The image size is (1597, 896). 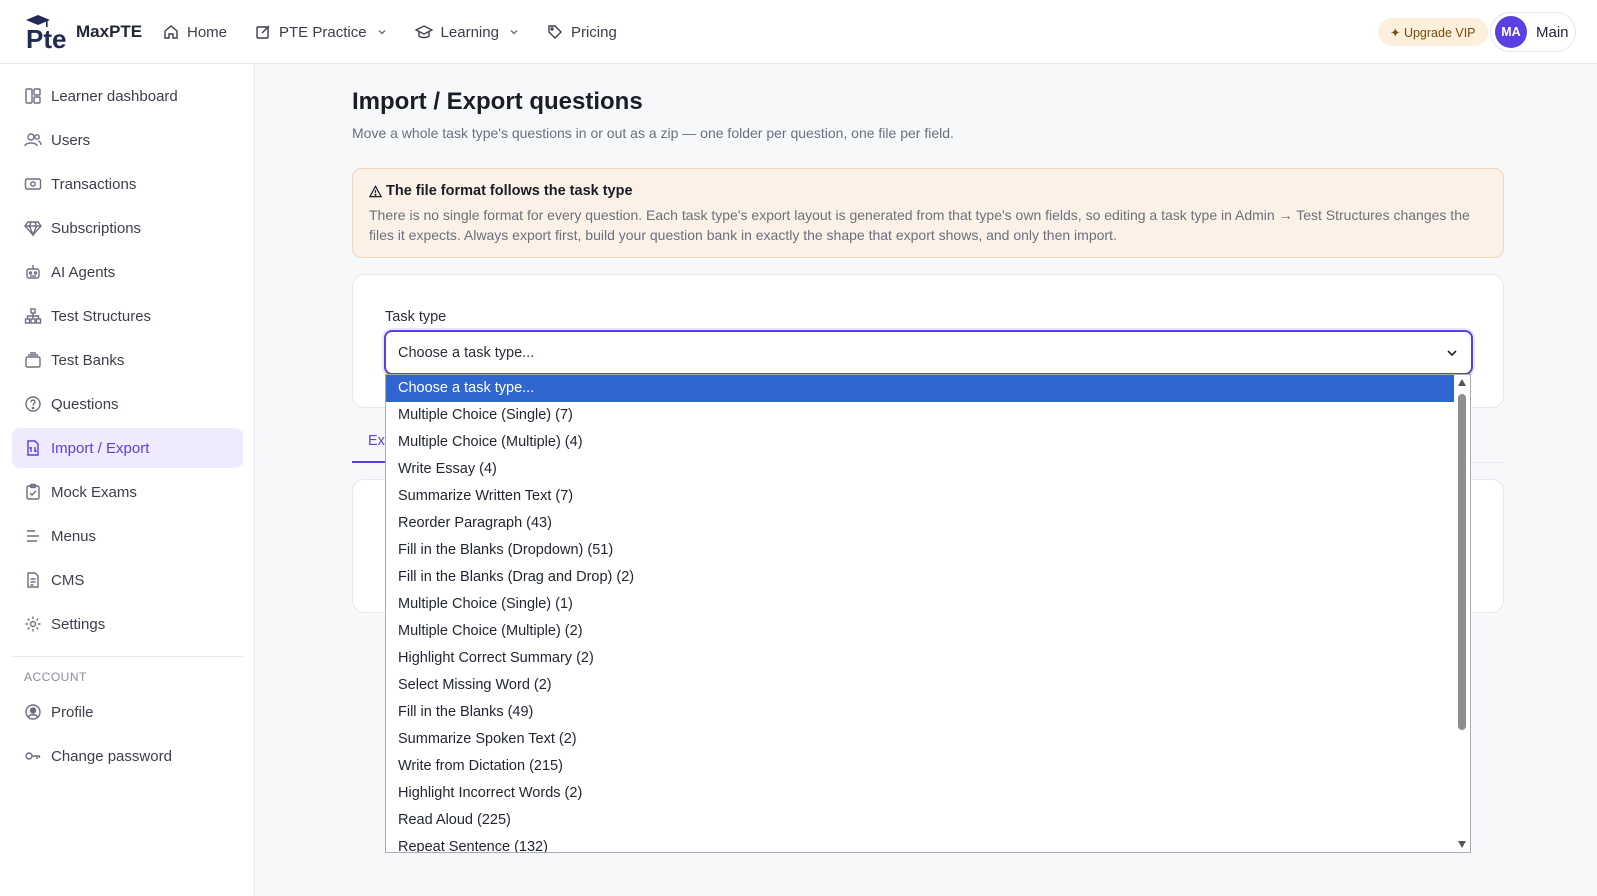 What do you see at coordinates (127, 712) in the screenshot?
I see `sidebar-item-profile: Profile` at bounding box center [127, 712].